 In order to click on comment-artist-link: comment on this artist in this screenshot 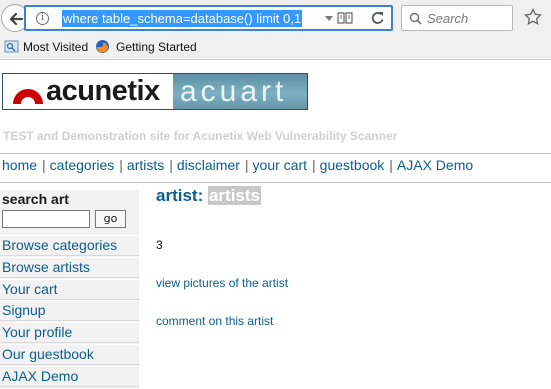, I will do `click(214, 321)`.